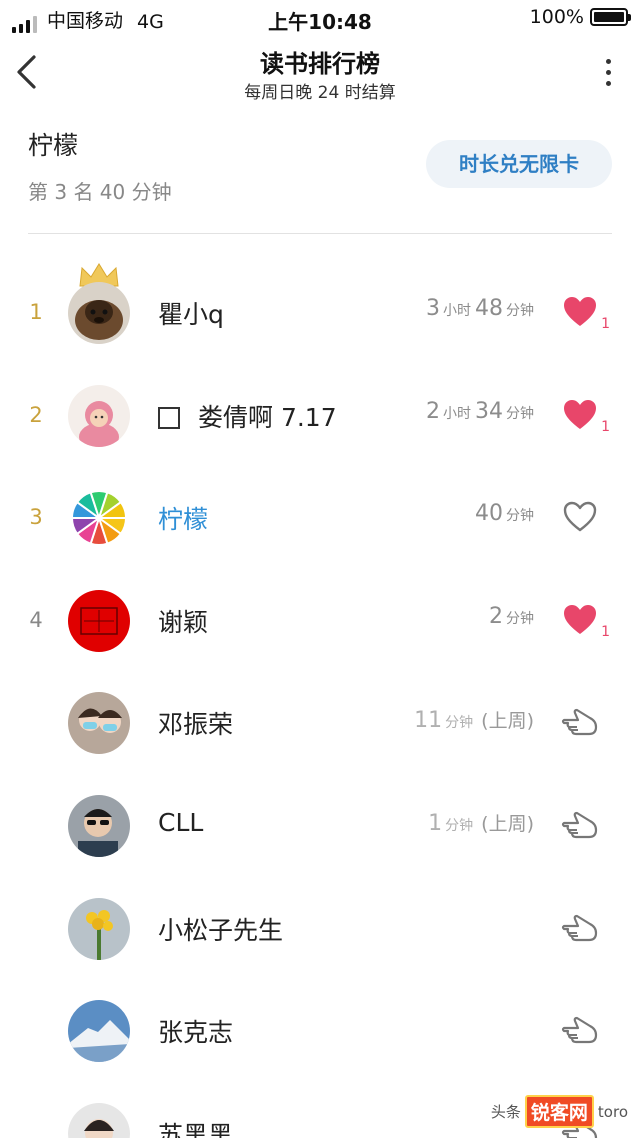 This screenshot has height=1138, width=640. I want to click on hours-value: 3, so click(433, 308).